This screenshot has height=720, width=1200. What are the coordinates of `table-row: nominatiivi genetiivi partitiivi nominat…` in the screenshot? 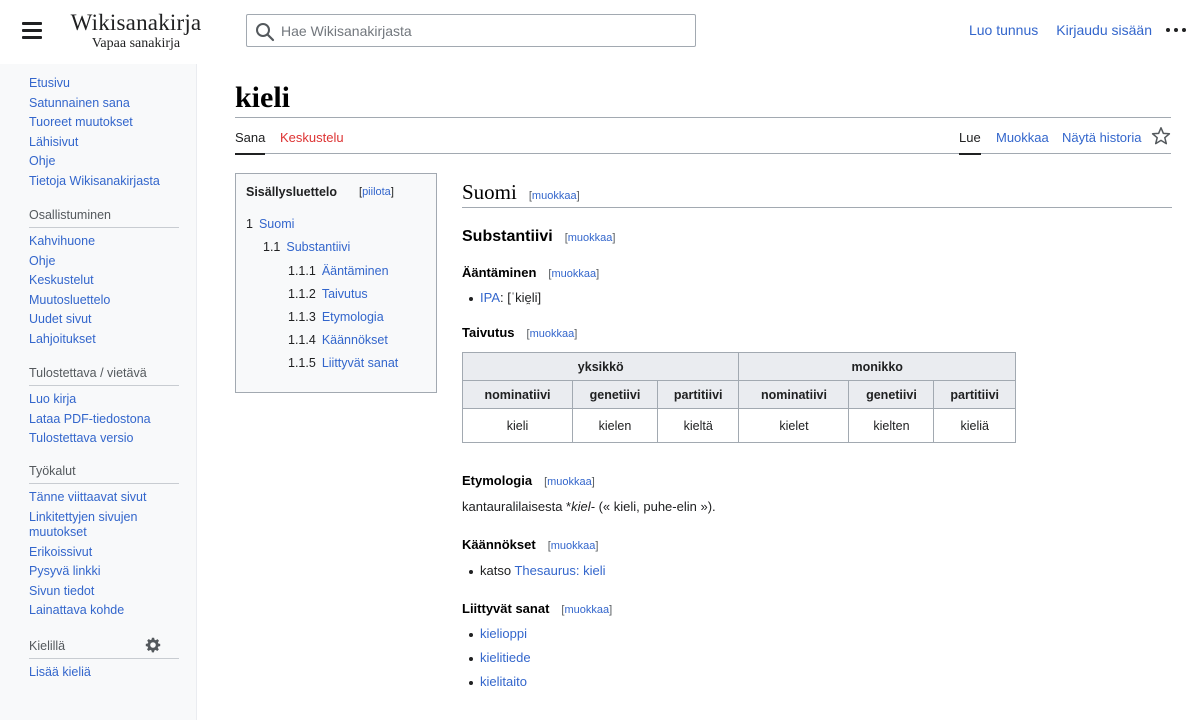 It's located at (738, 394).